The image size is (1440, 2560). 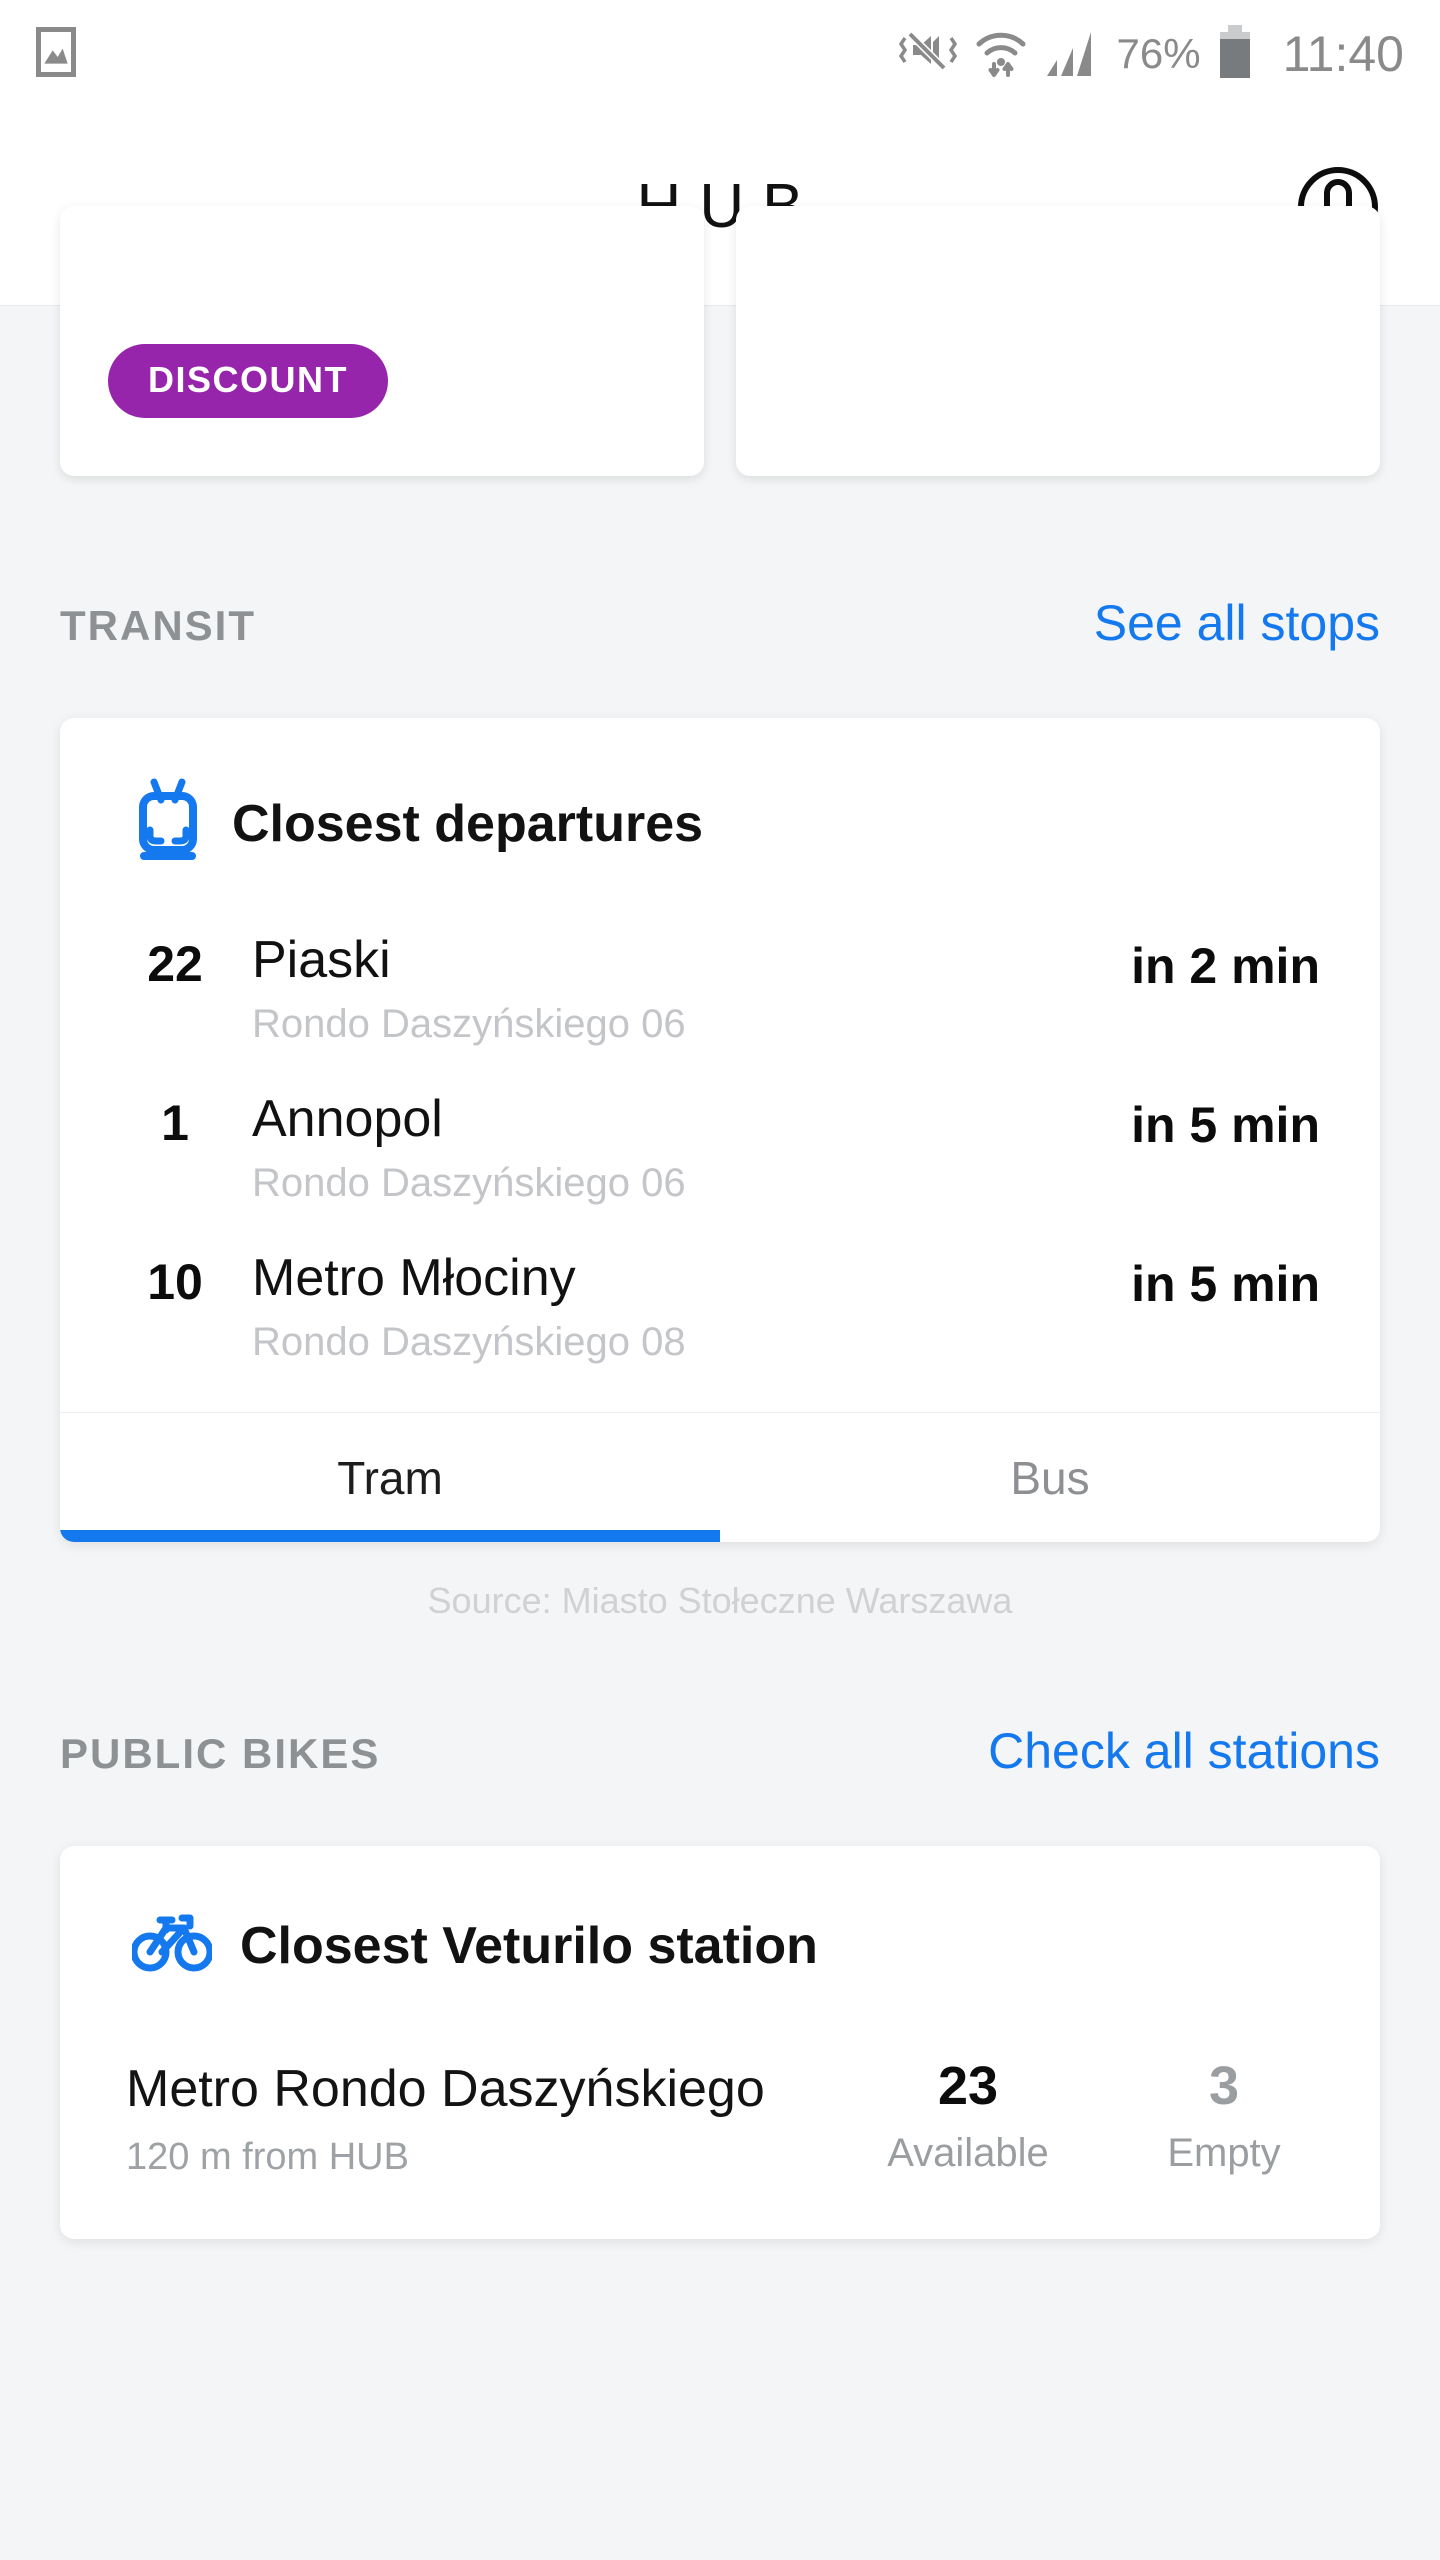 I want to click on tab-tram: Tram, so click(x=390, y=1477).